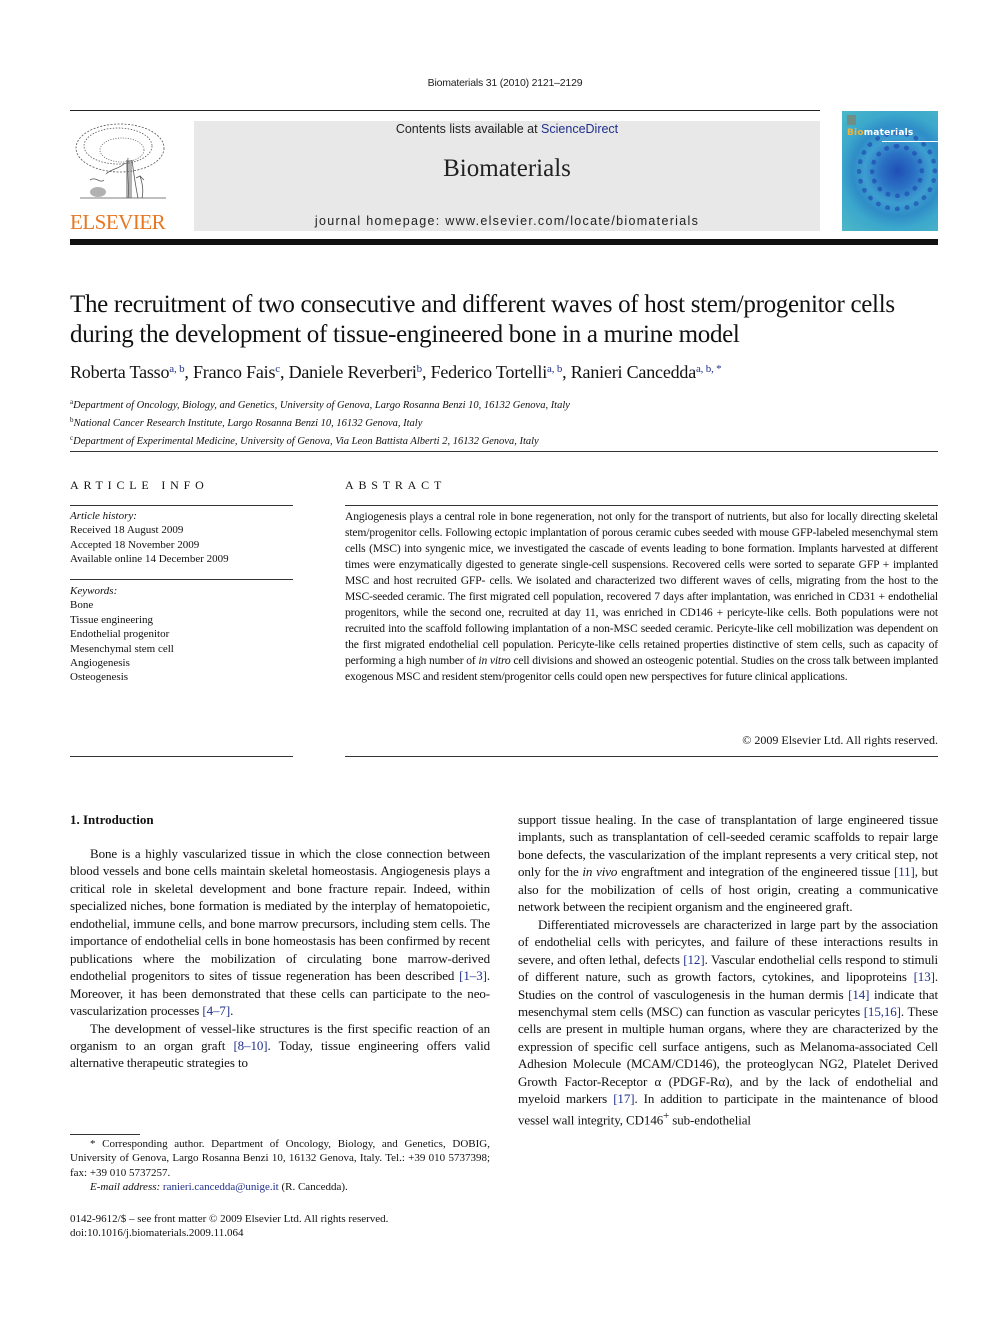 Image resolution: width=992 pixels, height=1323 pixels. What do you see at coordinates (99, 677) in the screenshot?
I see `keyword: Osteogenesis` at bounding box center [99, 677].